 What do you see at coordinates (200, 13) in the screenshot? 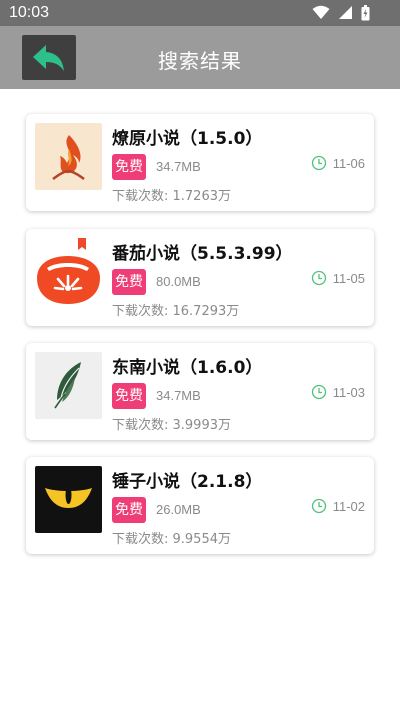
I see `status-bar: 10:03` at bounding box center [200, 13].